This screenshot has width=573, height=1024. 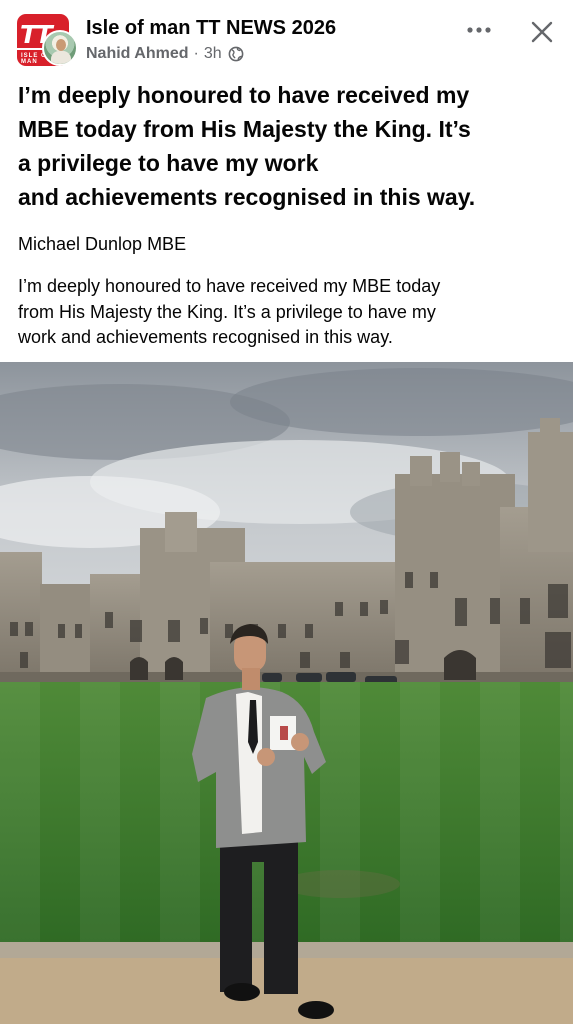 I want to click on headline-line: and achievements recognised in this way., so click(x=247, y=197).